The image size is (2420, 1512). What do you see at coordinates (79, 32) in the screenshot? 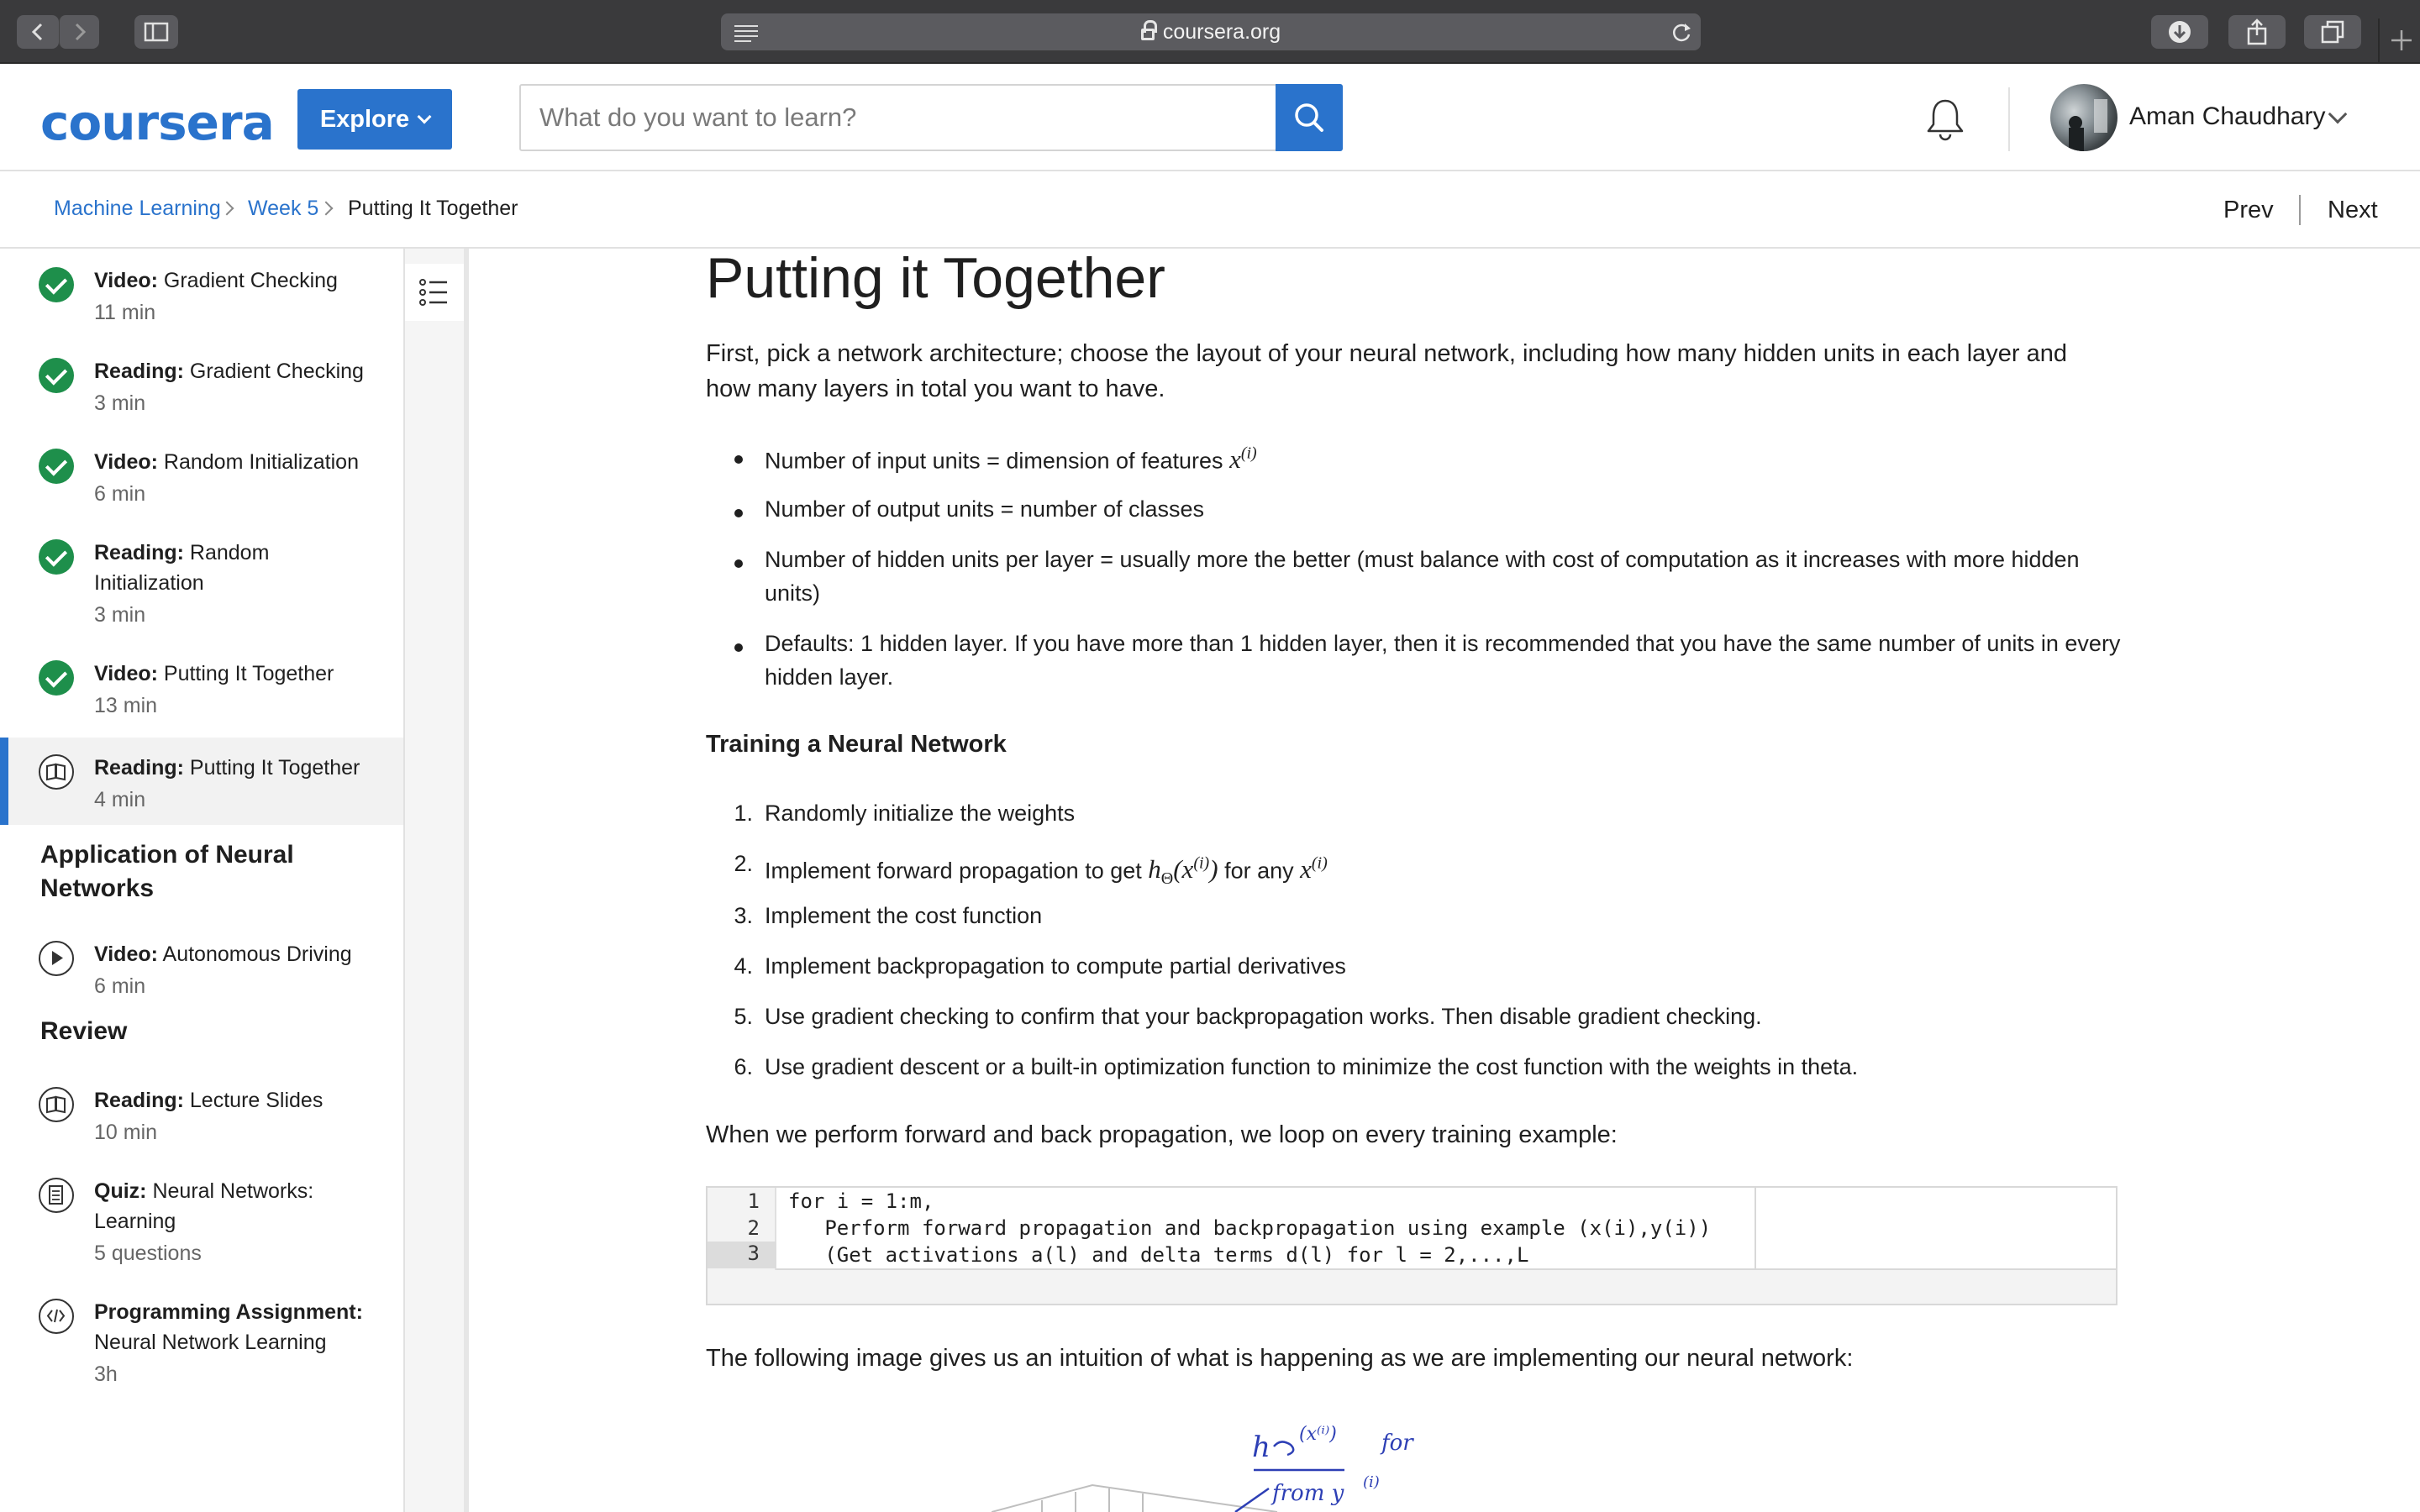
I see `forward-button` at bounding box center [79, 32].